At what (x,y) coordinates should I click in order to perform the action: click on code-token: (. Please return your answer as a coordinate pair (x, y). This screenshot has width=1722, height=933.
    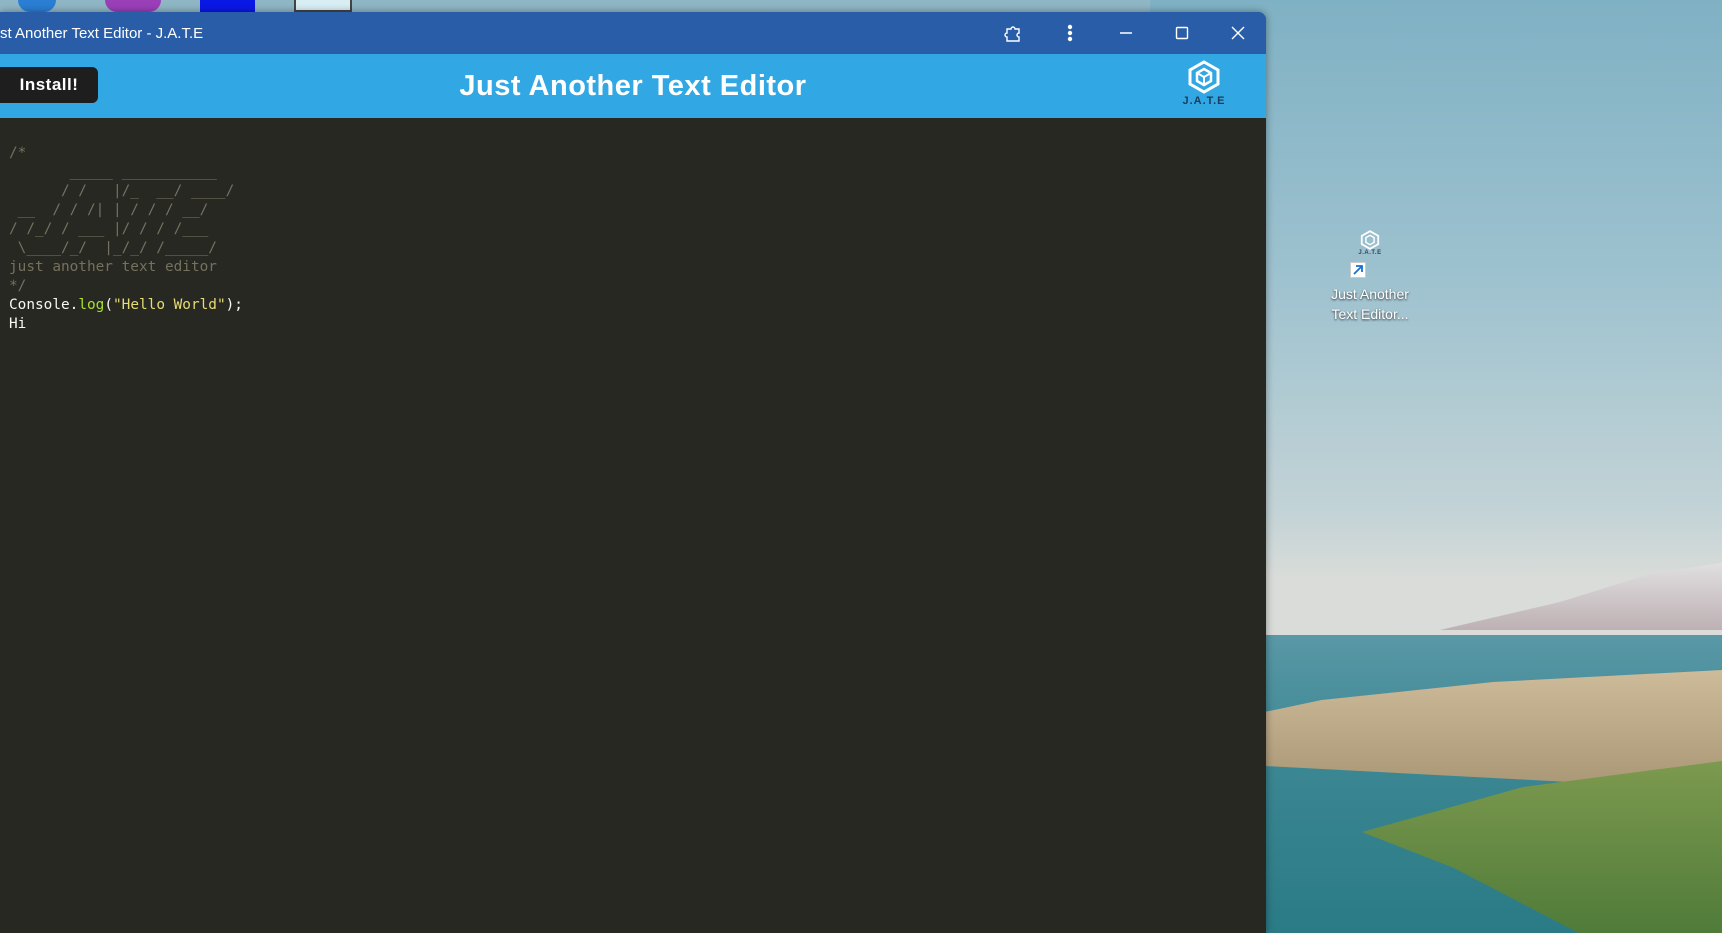
    Looking at the image, I should click on (108, 305).